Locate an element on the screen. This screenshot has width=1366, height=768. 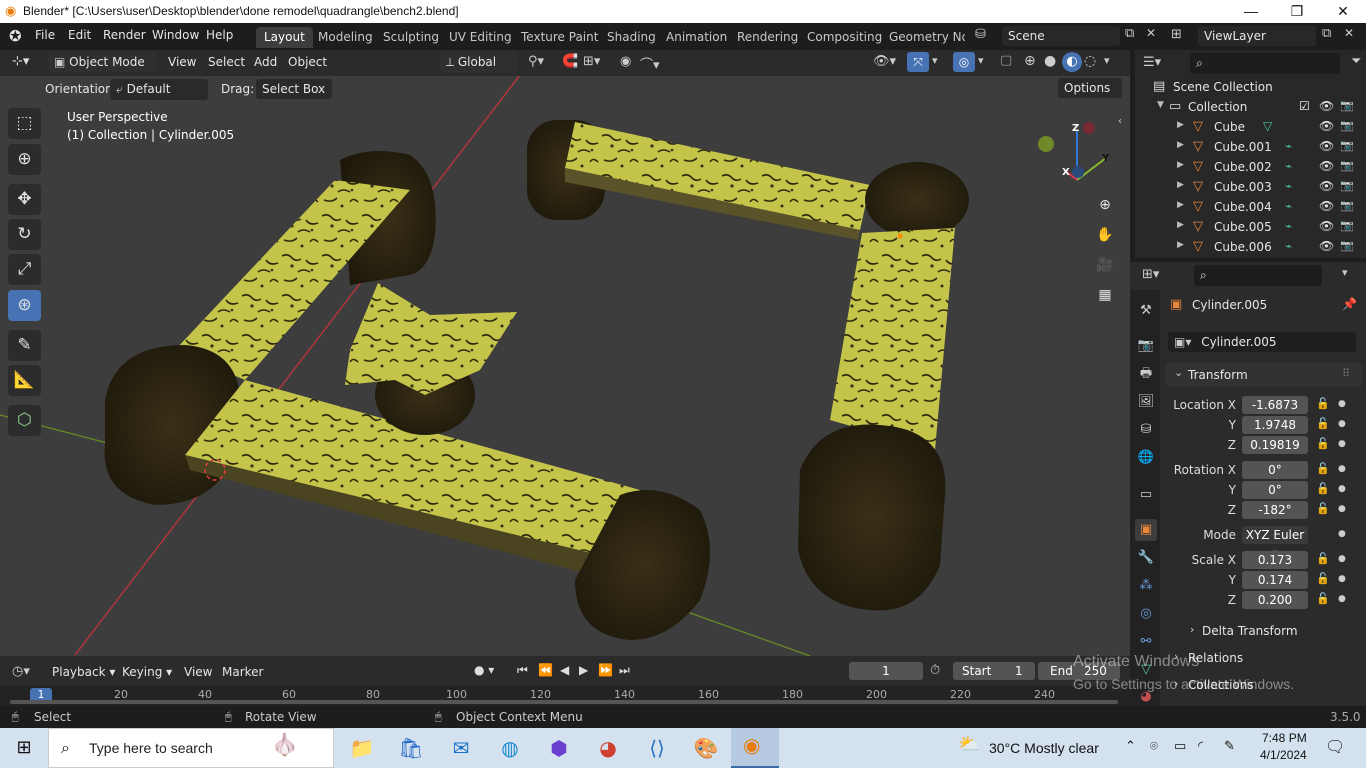
proportional-edit-icon: ◉ is located at coordinates (625, 61).